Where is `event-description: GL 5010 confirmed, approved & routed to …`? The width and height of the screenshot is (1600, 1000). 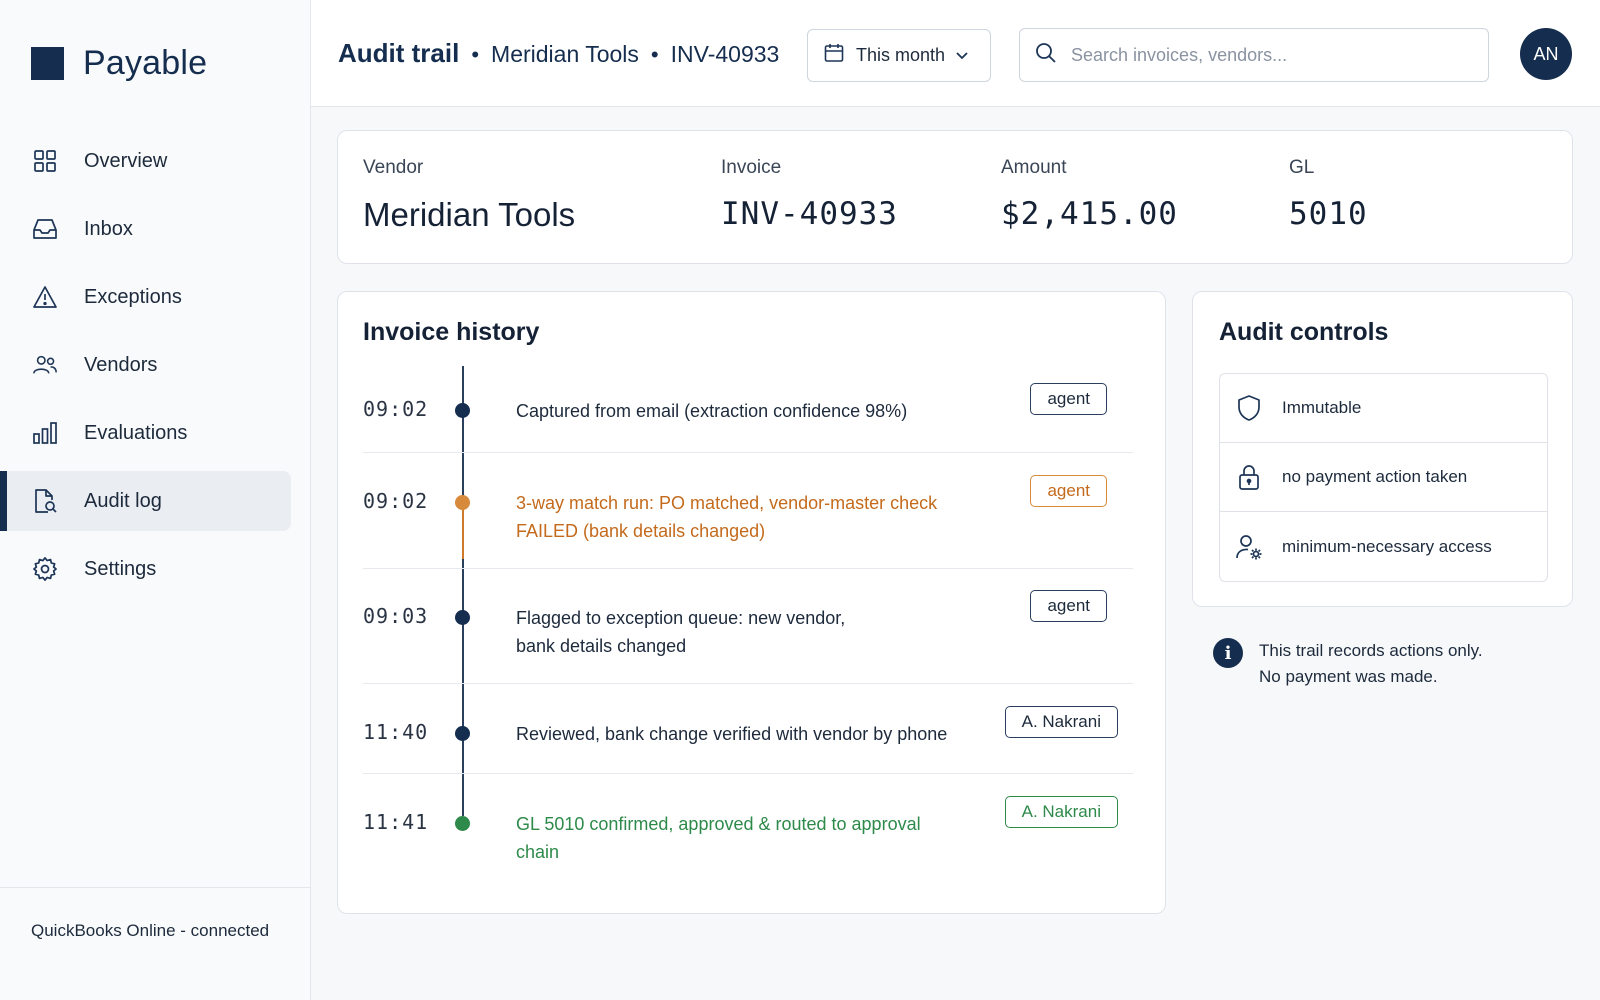 event-description: GL 5010 confirmed, approved & routed to … is located at coordinates (718, 838).